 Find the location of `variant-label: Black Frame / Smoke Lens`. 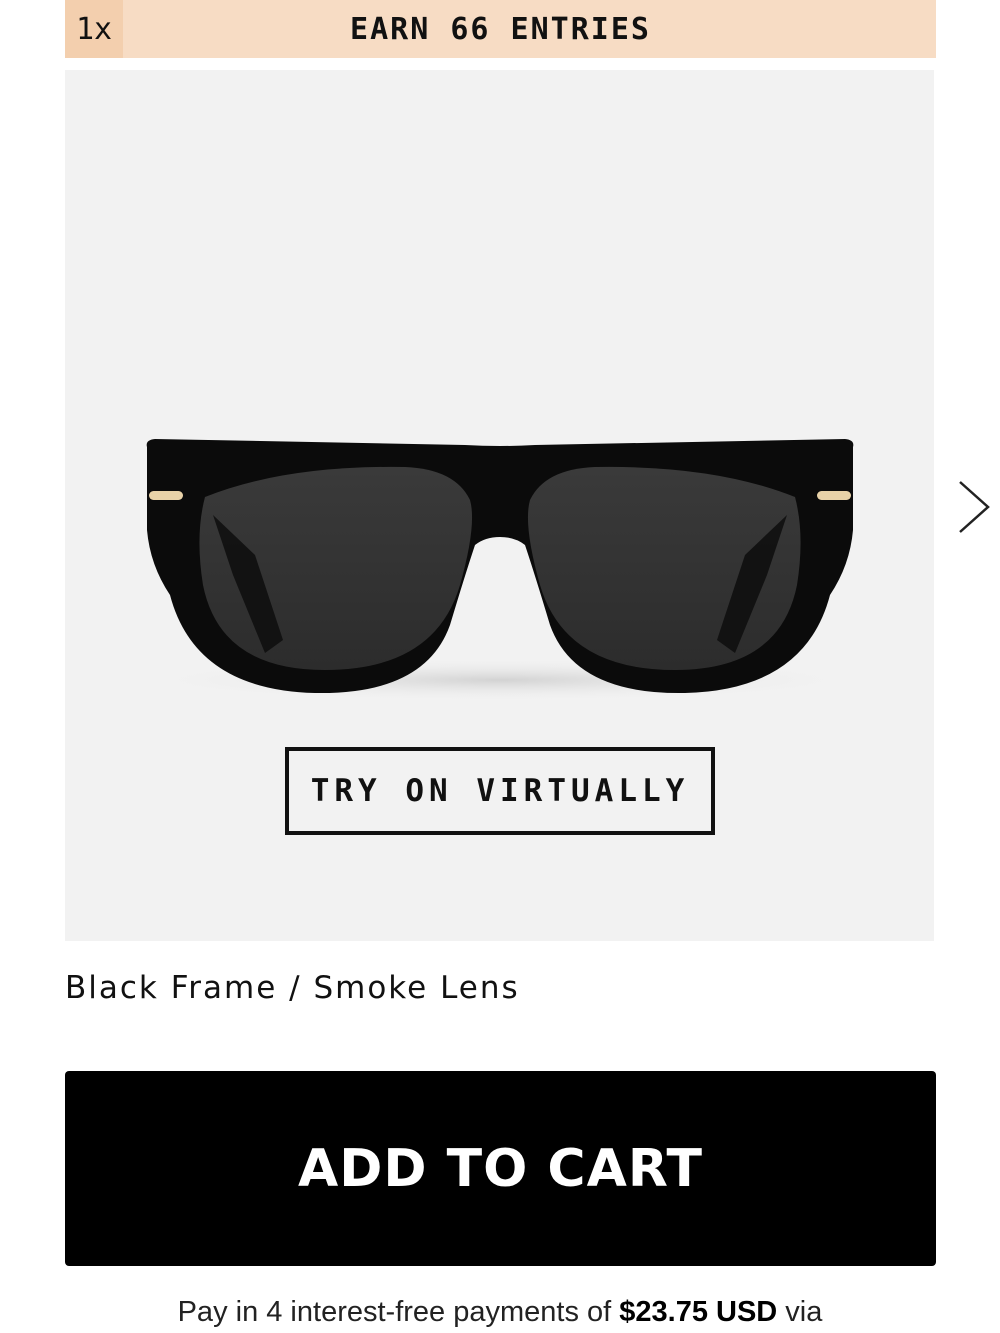

variant-label: Black Frame / Smoke Lens is located at coordinates (292, 988).